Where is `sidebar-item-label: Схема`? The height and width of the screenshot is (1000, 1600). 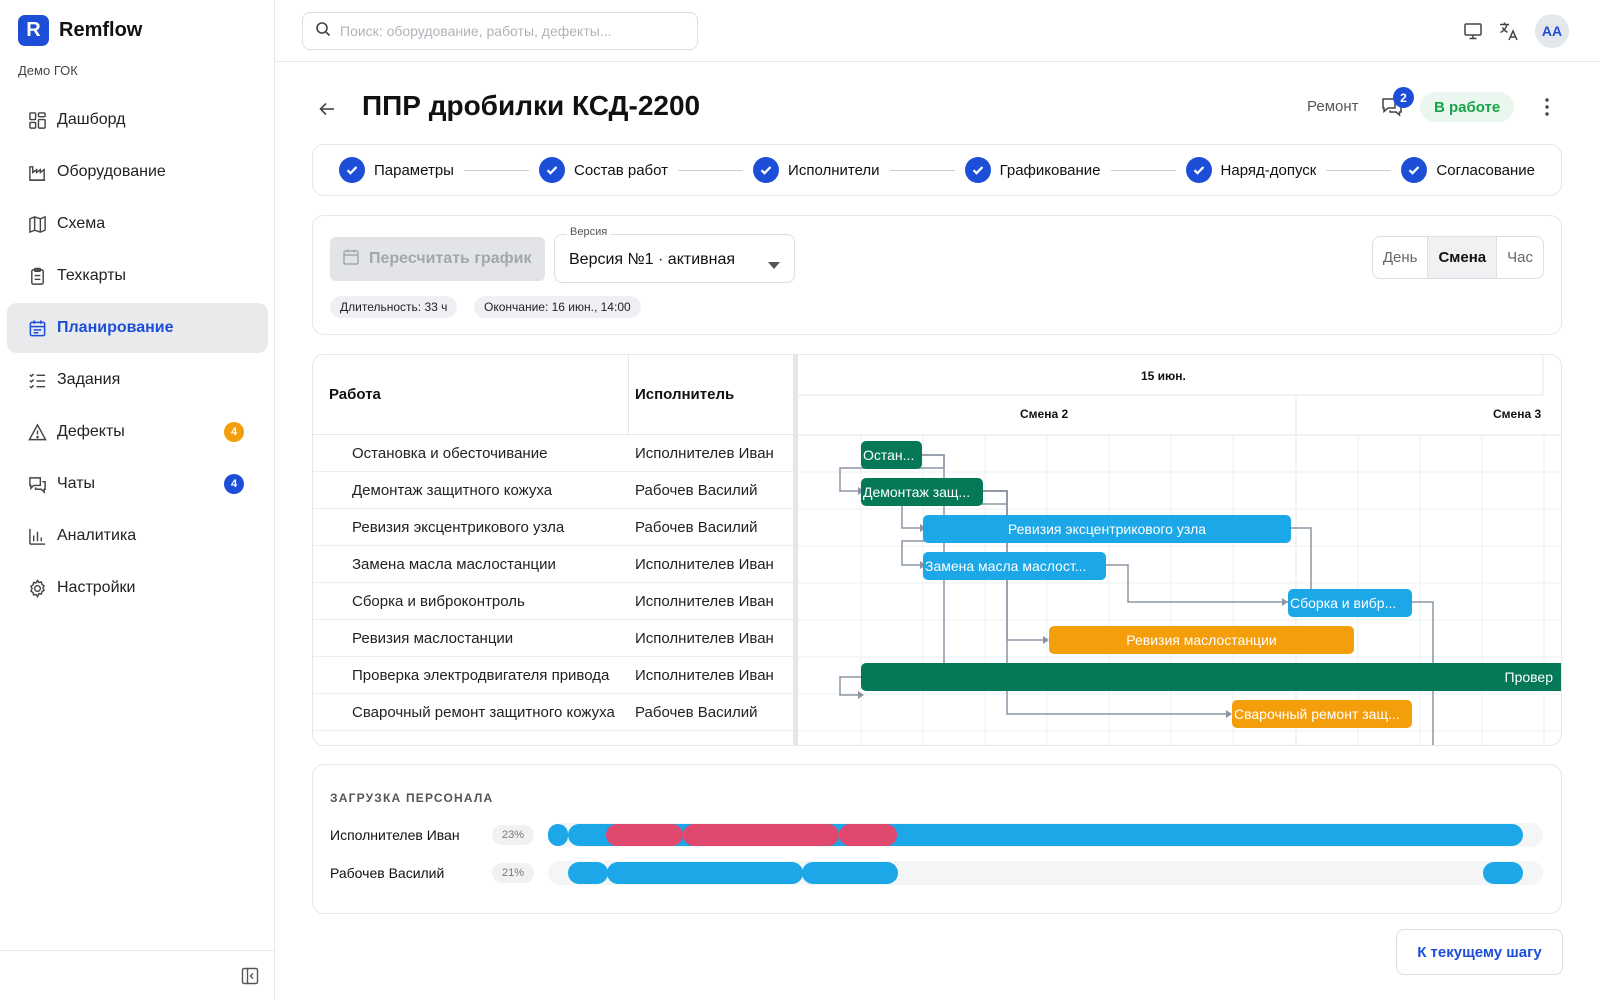 sidebar-item-label: Схема is located at coordinates (81, 223).